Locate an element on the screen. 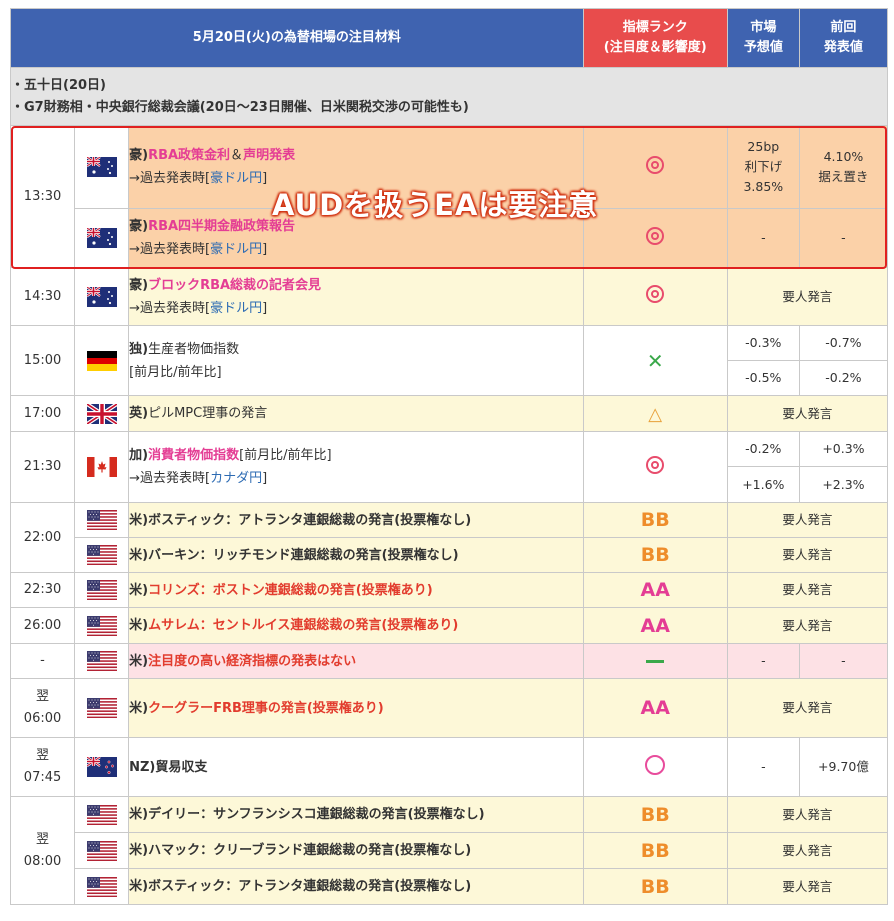  event-title: デイリー：サンフランシスコ連銀総裁の発言(投票権なし) is located at coordinates (316, 814).